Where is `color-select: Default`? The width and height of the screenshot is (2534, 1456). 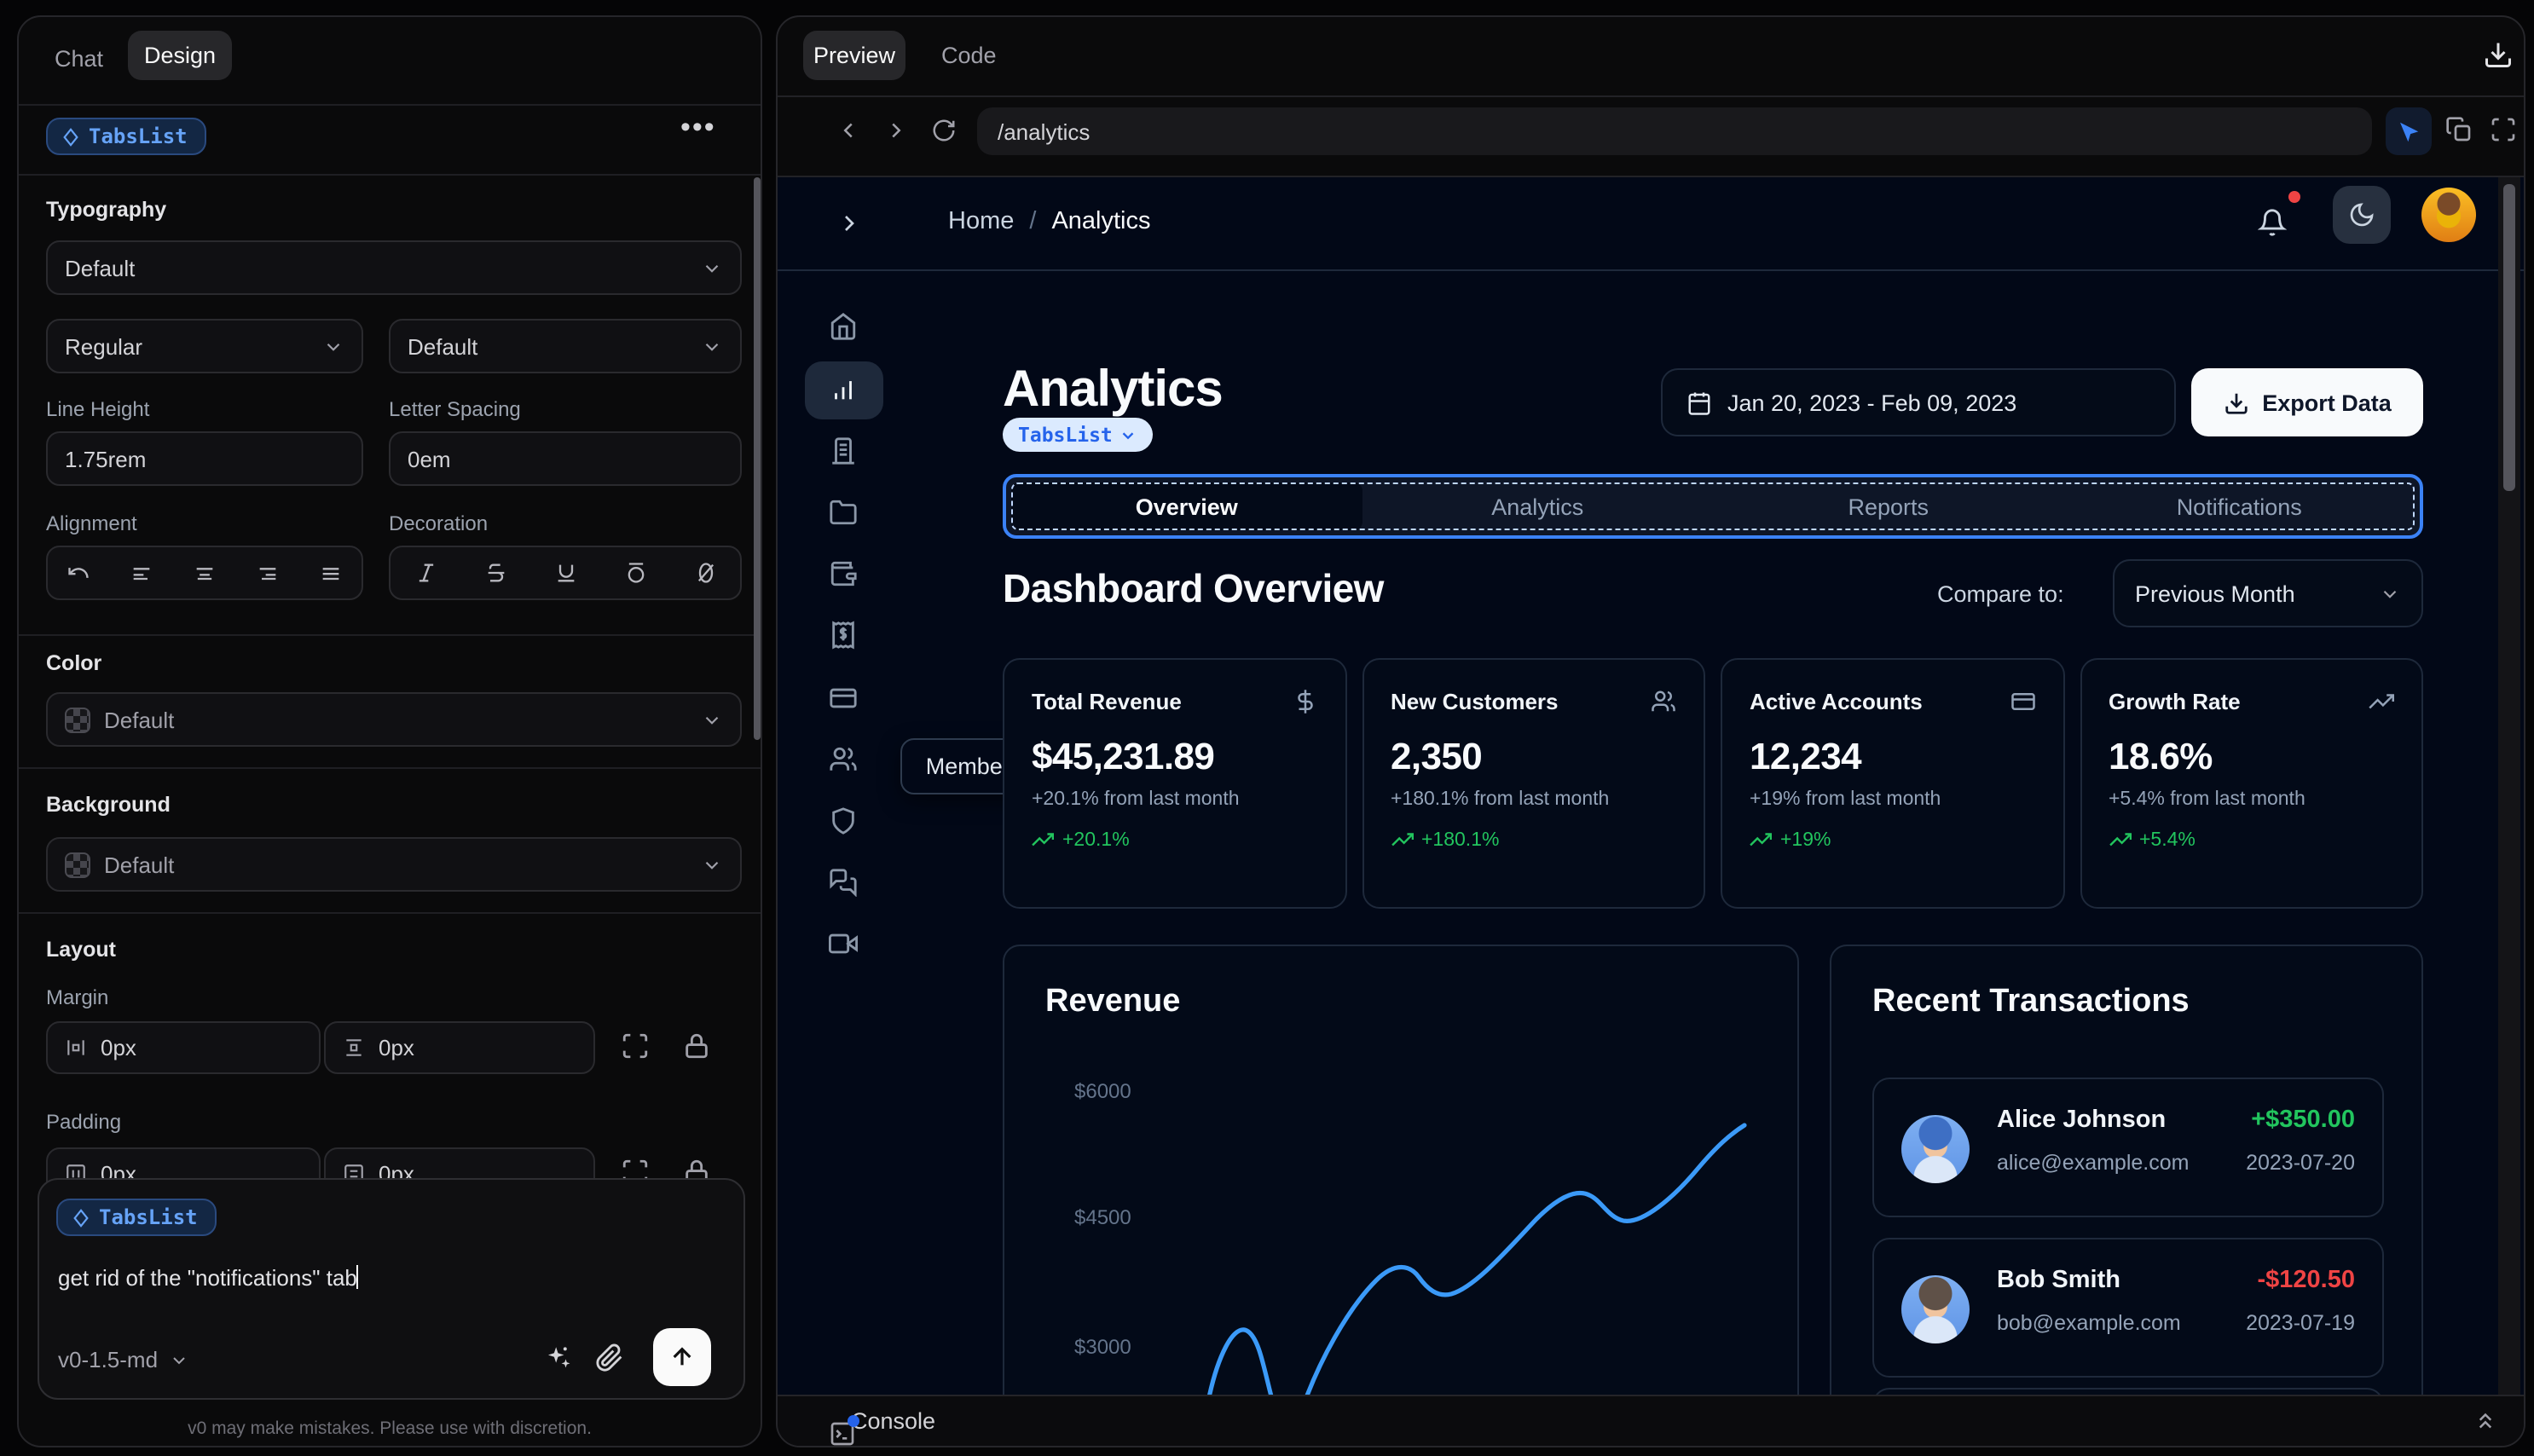 color-select: Default is located at coordinates (394, 719).